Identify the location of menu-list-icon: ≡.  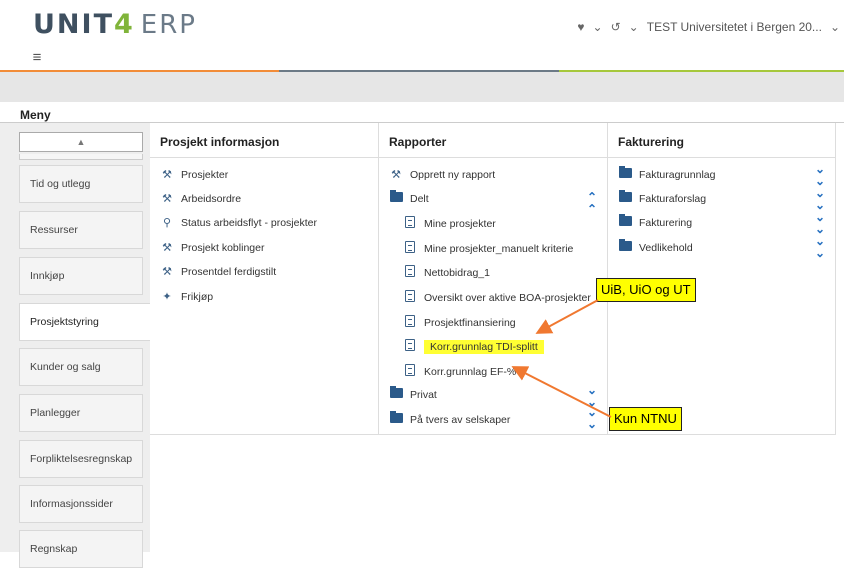
(37, 59).